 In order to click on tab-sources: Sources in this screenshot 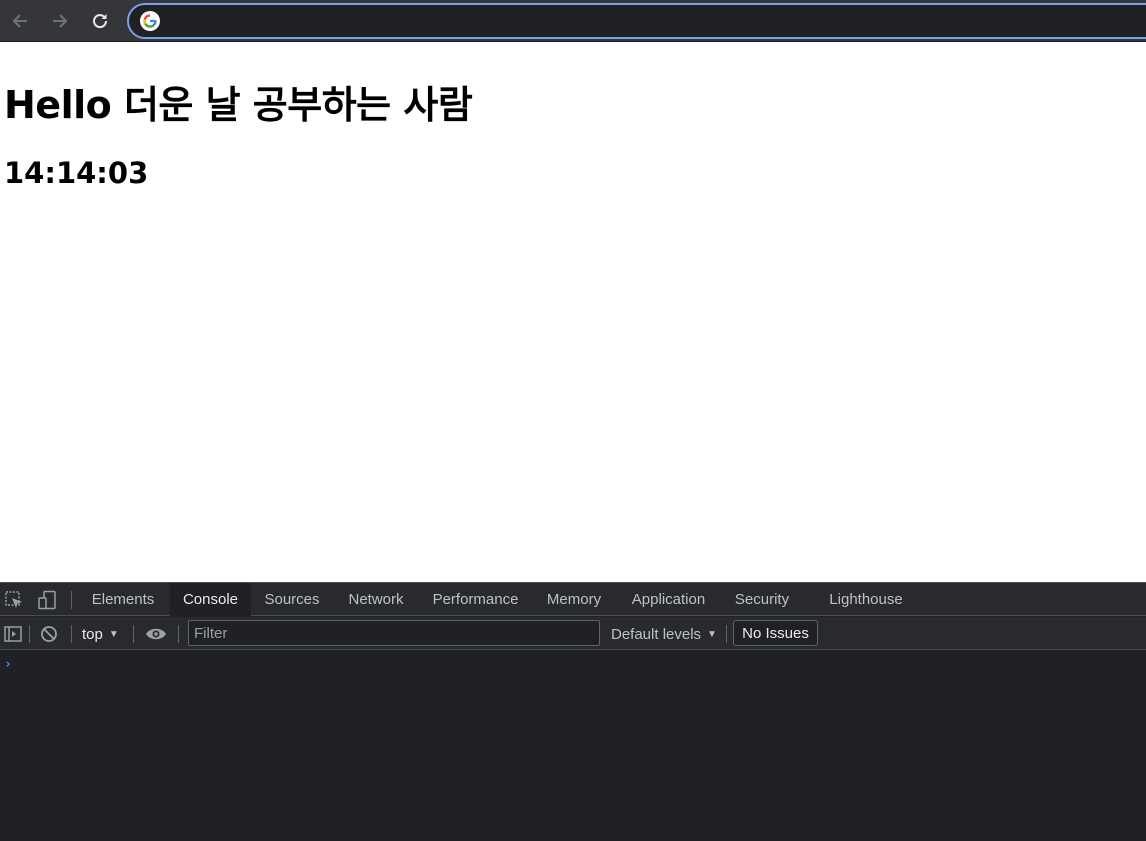, I will do `click(292, 599)`.